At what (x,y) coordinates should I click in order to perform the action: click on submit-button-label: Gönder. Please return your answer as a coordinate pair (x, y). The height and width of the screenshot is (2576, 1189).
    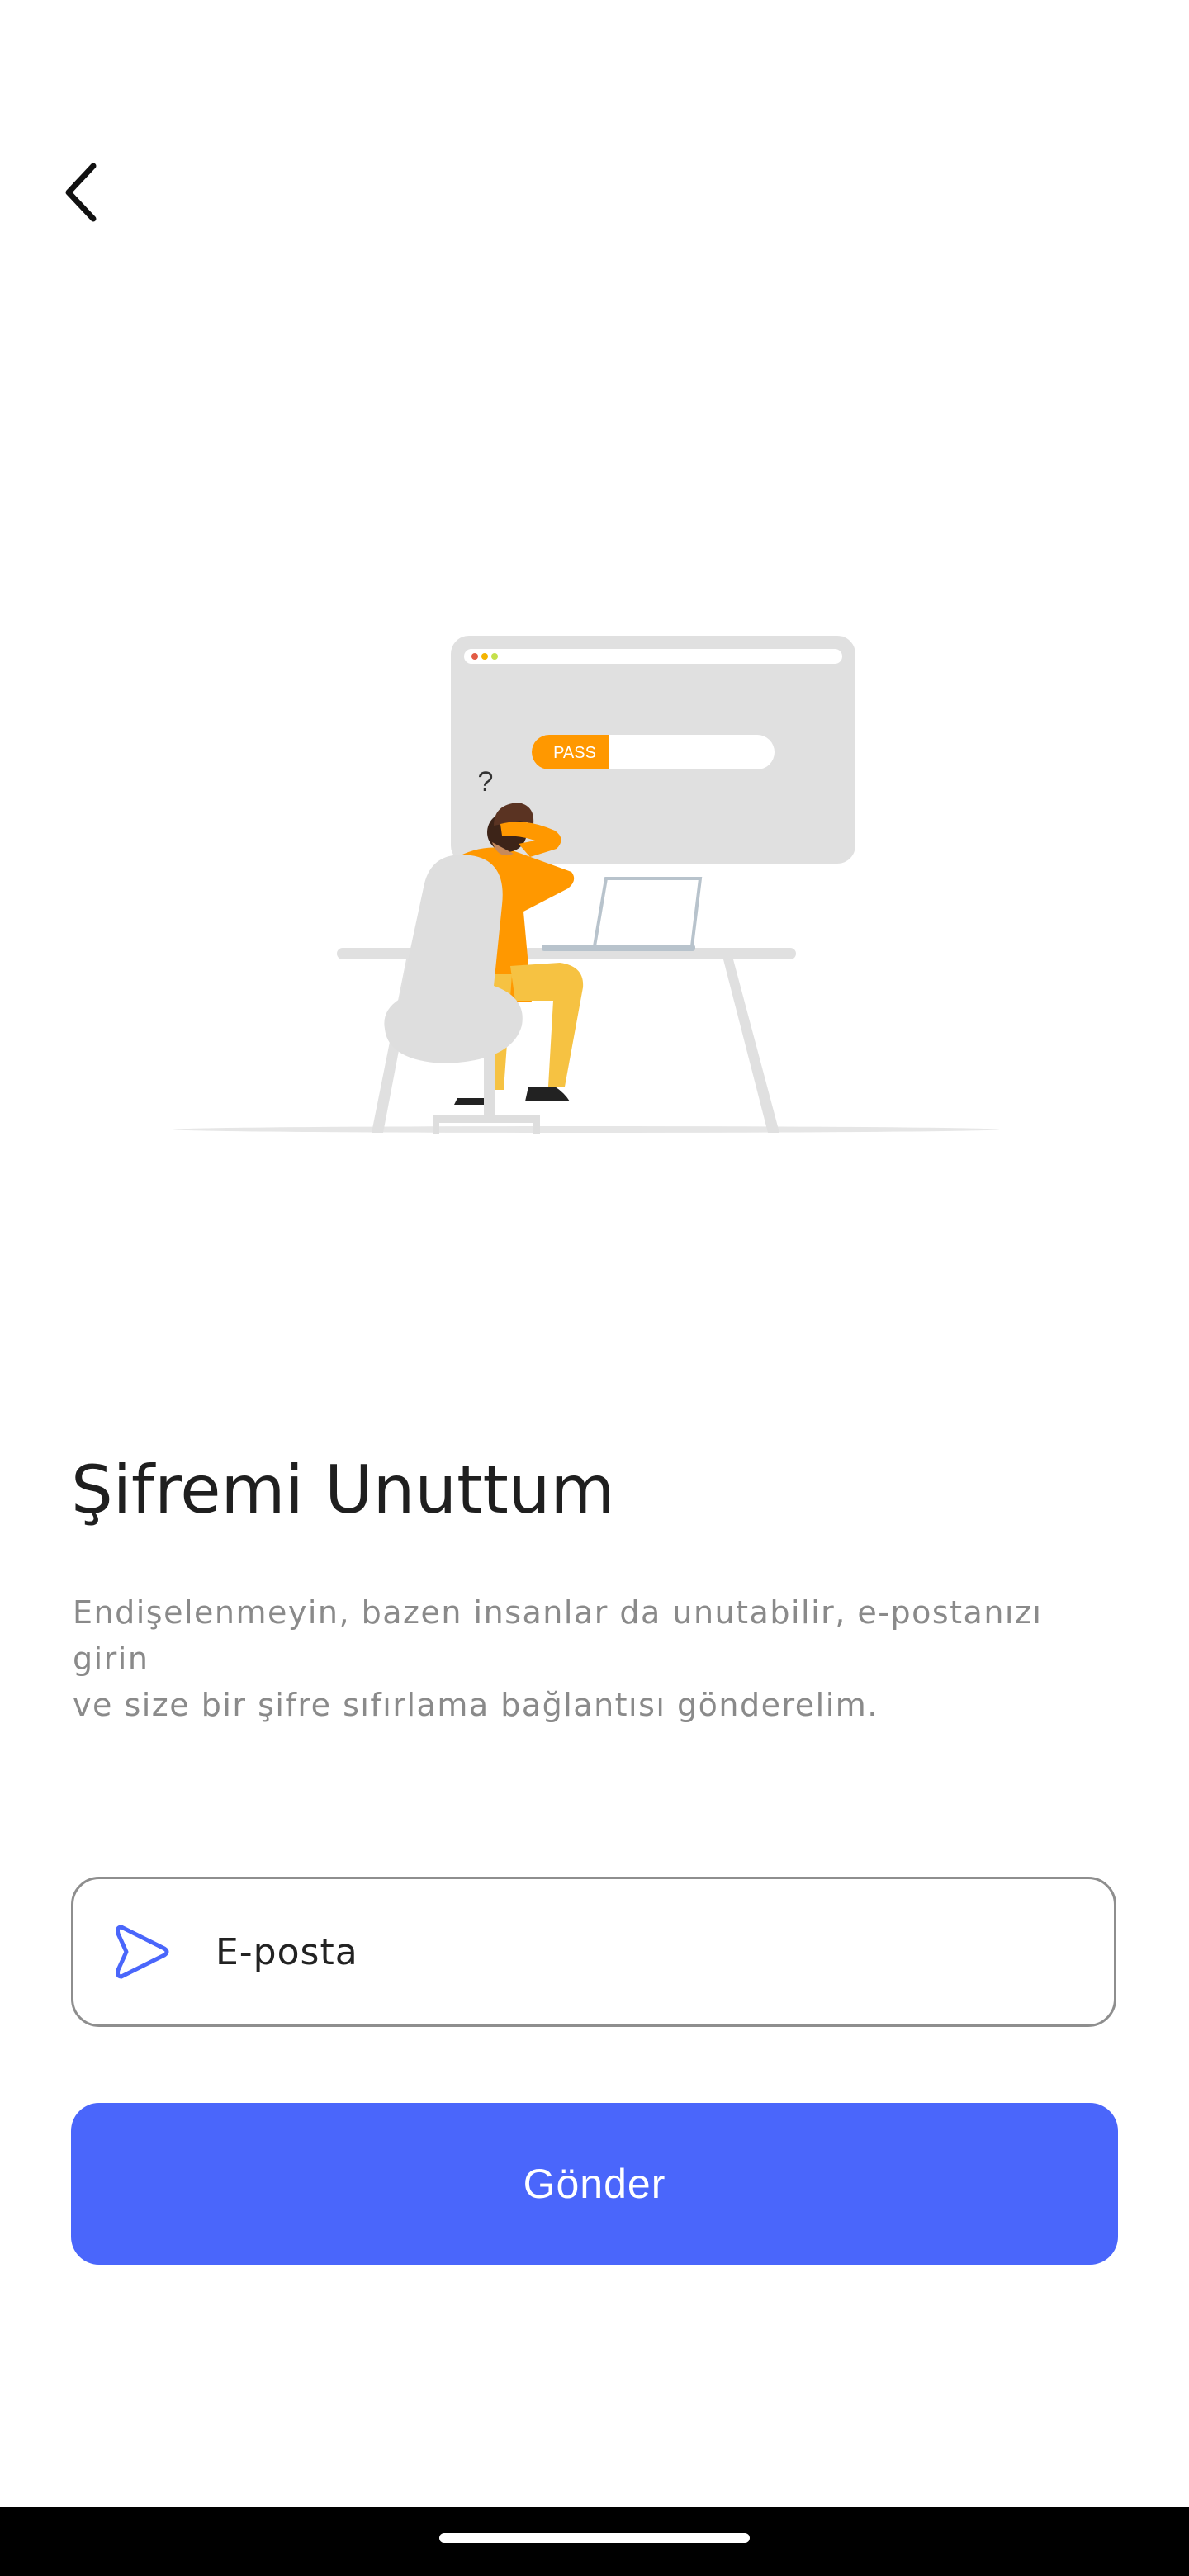
    Looking at the image, I should click on (594, 2184).